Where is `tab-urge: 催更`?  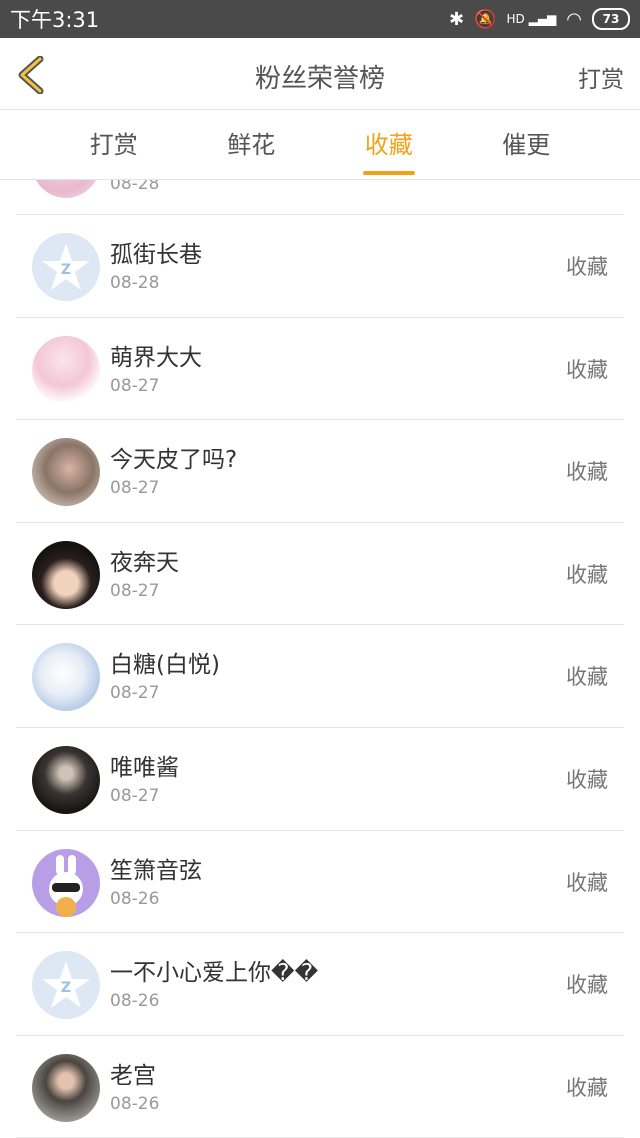
tab-urge: 催更 is located at coordinates (527, 144).